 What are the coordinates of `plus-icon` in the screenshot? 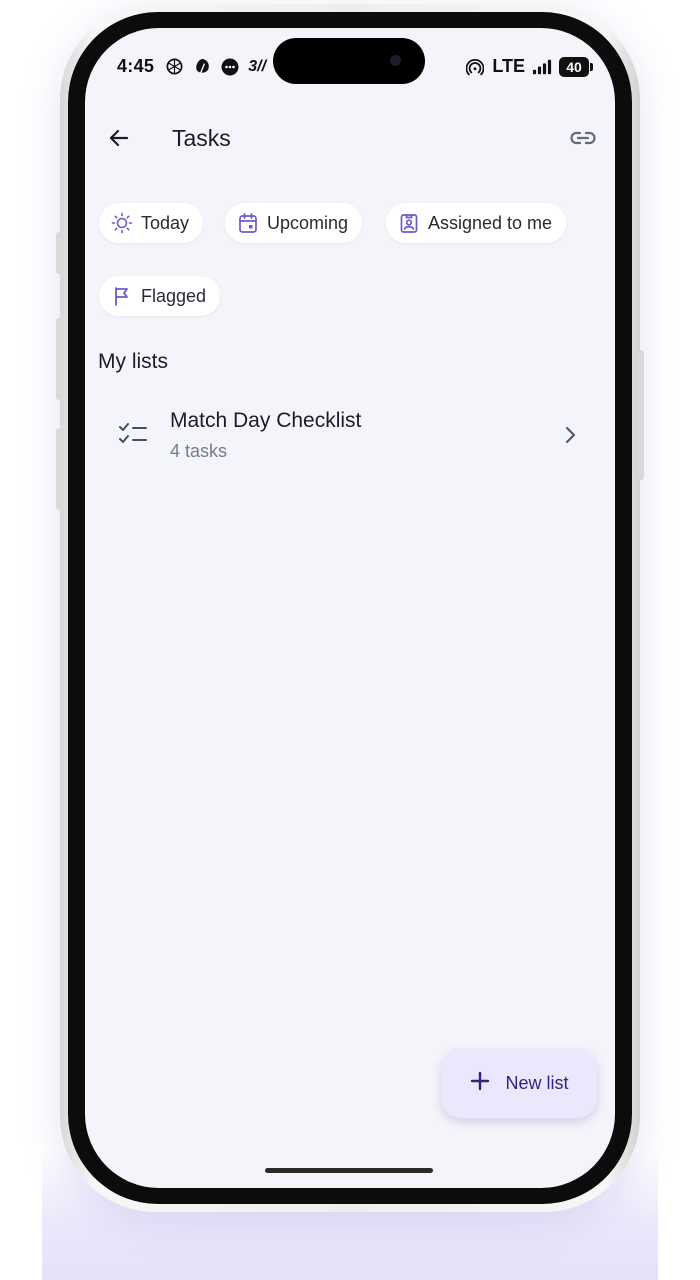 It's located at (480, 1083).